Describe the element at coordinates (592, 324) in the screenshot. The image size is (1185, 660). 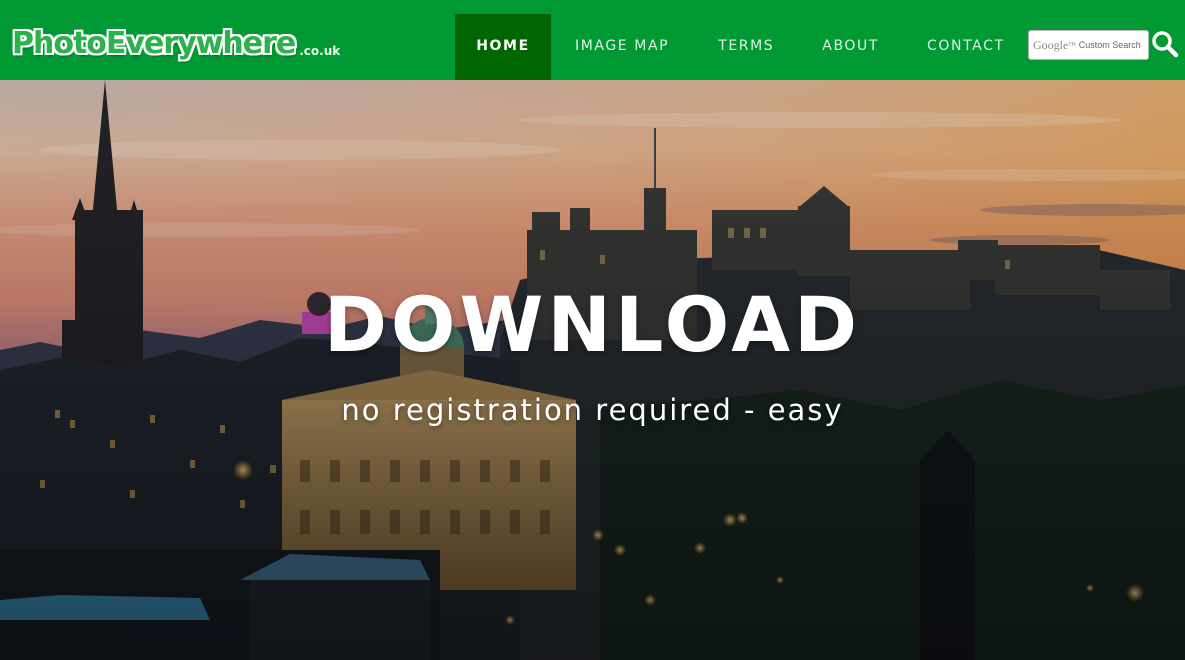
I see `hero-title: DOWNLOAD` at that location.